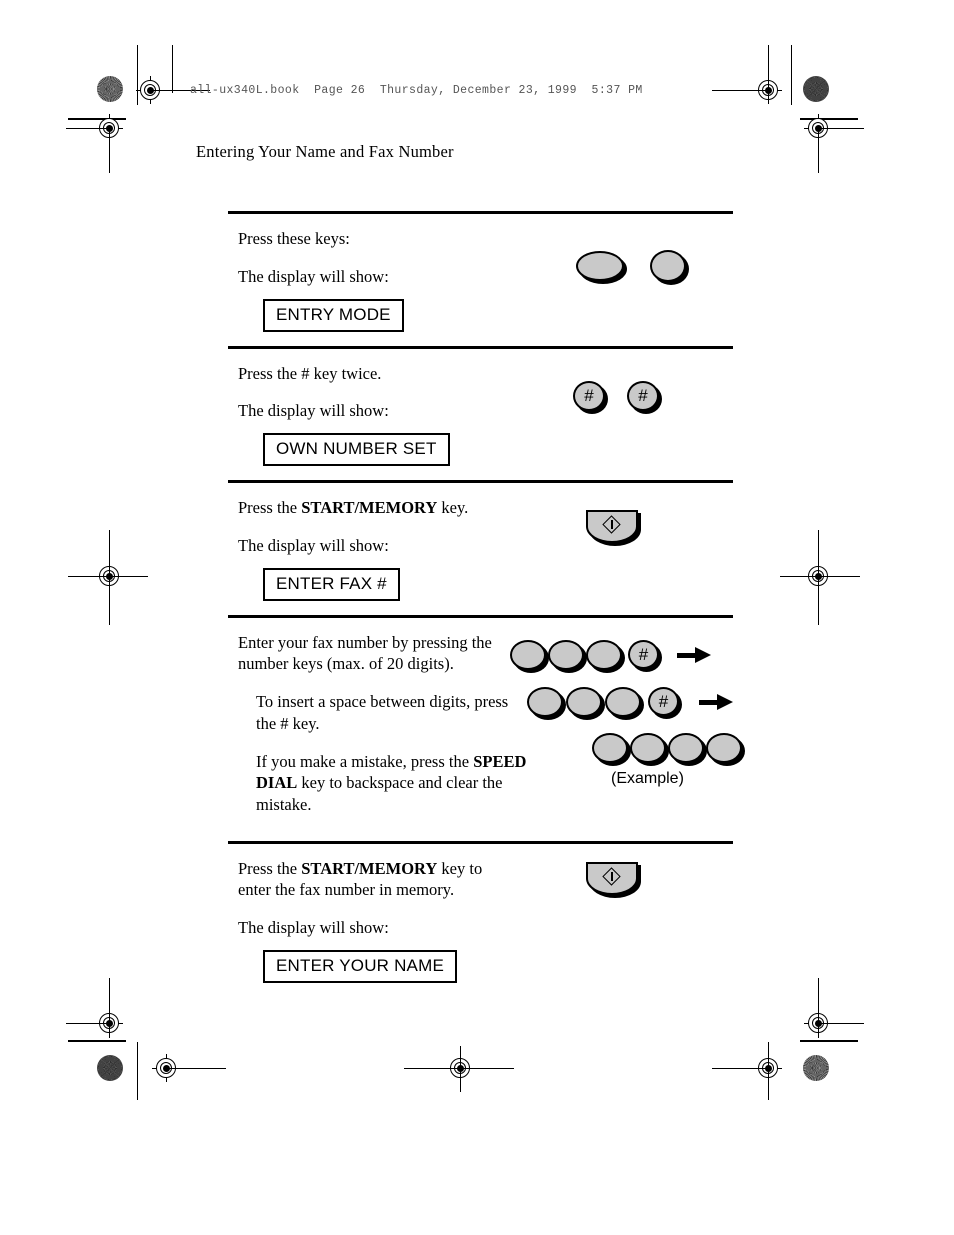 This screenshot has width=954, height=1235. Describe the element at coordinates (109, 150) in the screenshot. I see `trim-line-left-upper-vertical` at that location.